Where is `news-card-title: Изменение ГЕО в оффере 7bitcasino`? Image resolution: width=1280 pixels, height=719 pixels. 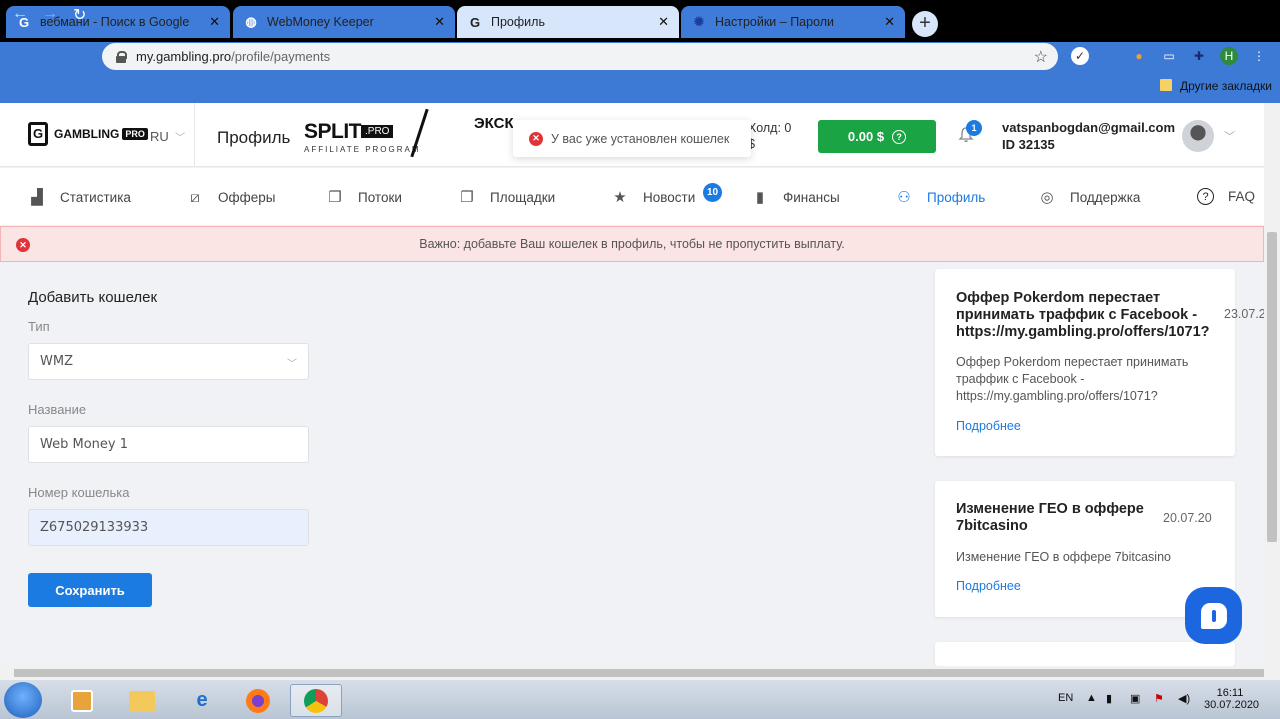 news-card-title: Изменение ГЕО в оффере 7bitcasino is located at coordinates (1050, 518).